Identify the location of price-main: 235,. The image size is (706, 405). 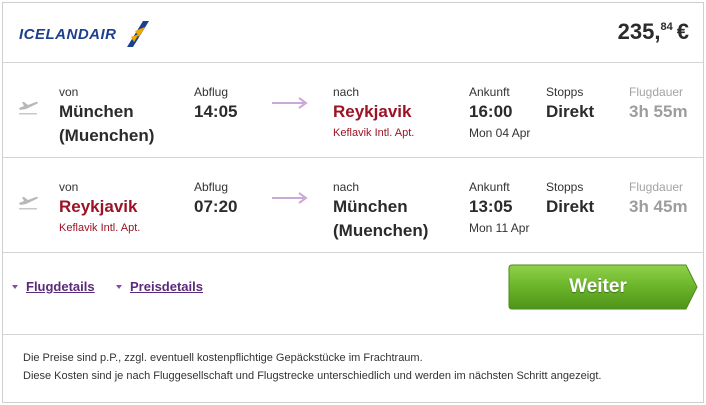
(639, 31).